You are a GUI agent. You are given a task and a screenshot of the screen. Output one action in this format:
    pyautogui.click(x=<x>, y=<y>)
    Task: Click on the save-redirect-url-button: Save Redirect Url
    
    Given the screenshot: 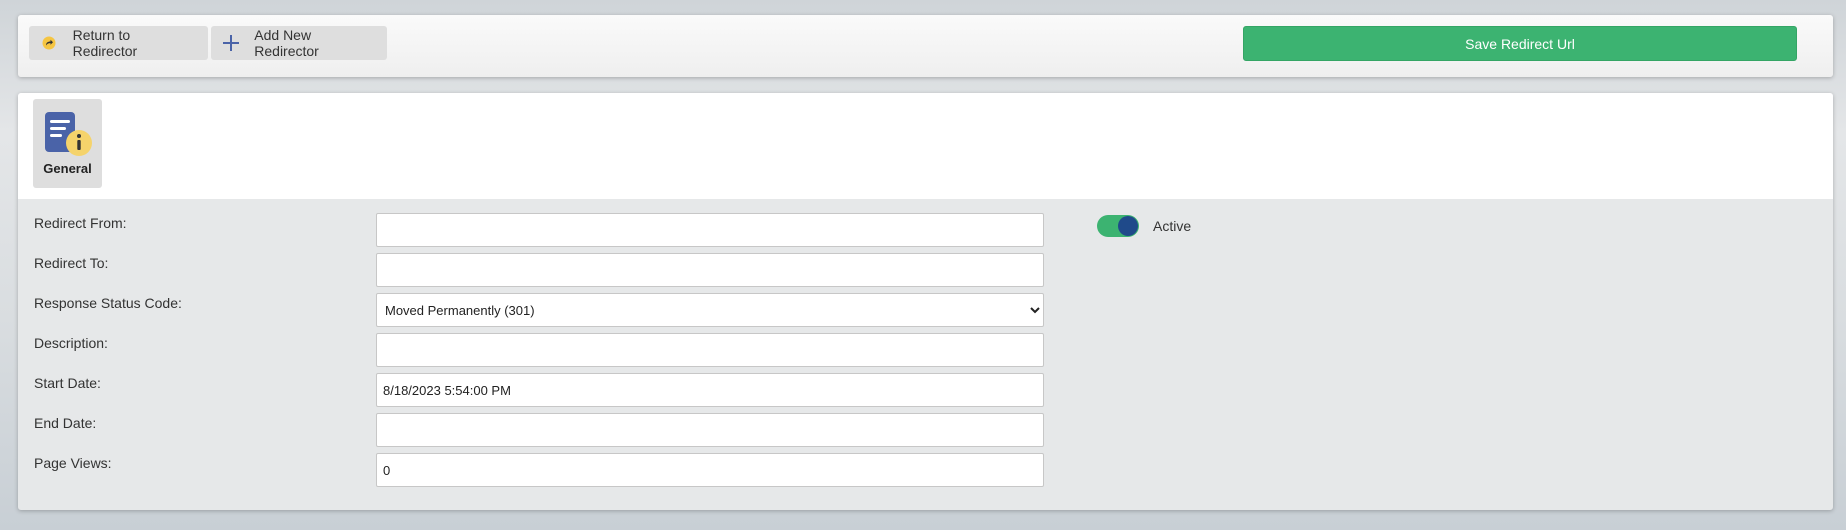 What is the action you would take?
    pyautogui.click(x=1520, y=43)
    